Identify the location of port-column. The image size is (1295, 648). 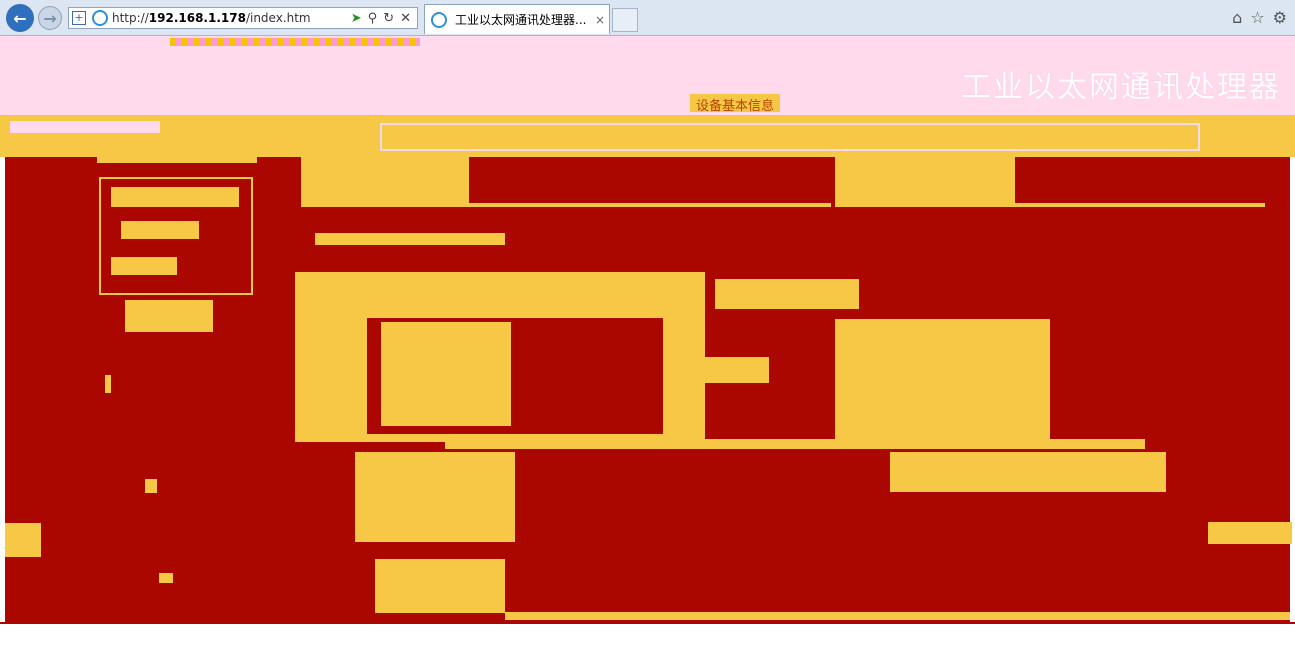
(446, 374).